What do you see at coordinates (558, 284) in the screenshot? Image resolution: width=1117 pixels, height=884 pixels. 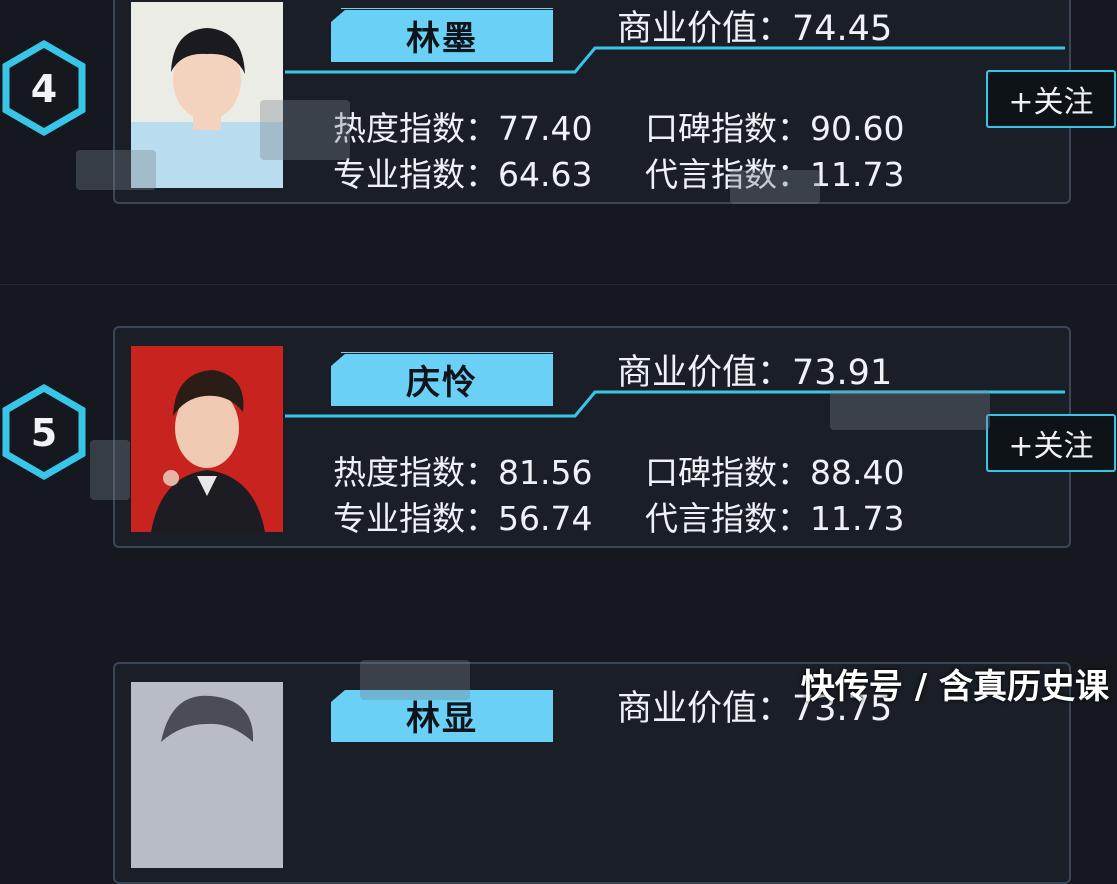 I see `divider` at bounding box center [558, 284].